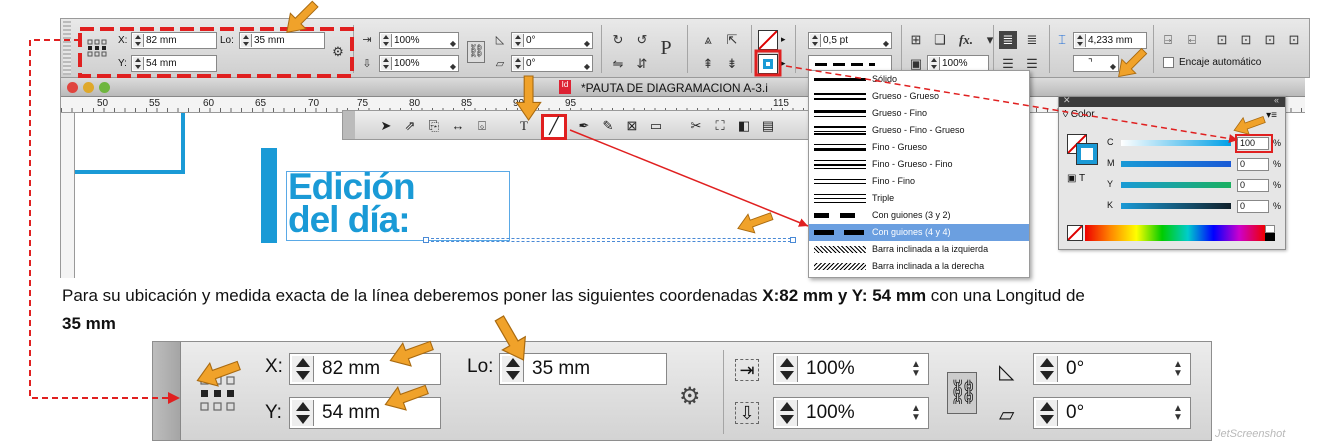 The image size is (1321, 447). What do you see at coordinates (1096, 63) in the screenshot?
I see `corner-option-select: ⌝ ◆` at bounding box center [1096, 63].